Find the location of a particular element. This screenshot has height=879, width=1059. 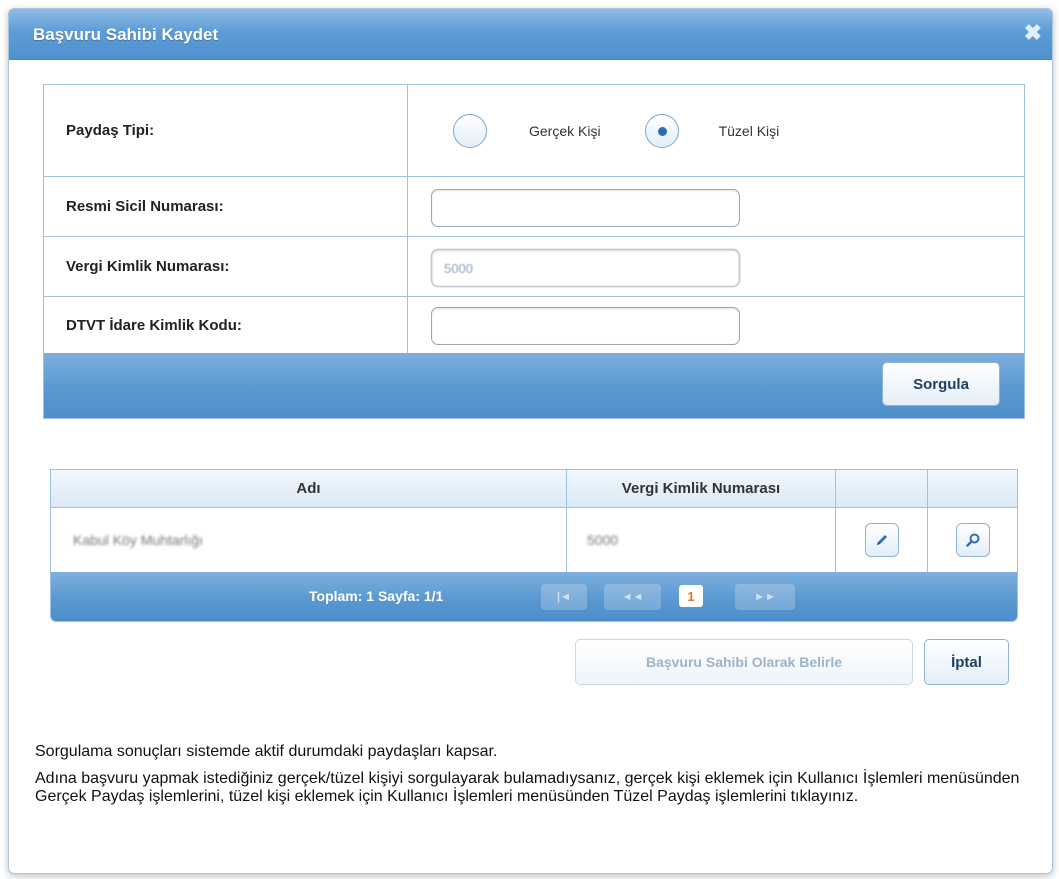

registry-number-input is located at coordinates (585, 208).